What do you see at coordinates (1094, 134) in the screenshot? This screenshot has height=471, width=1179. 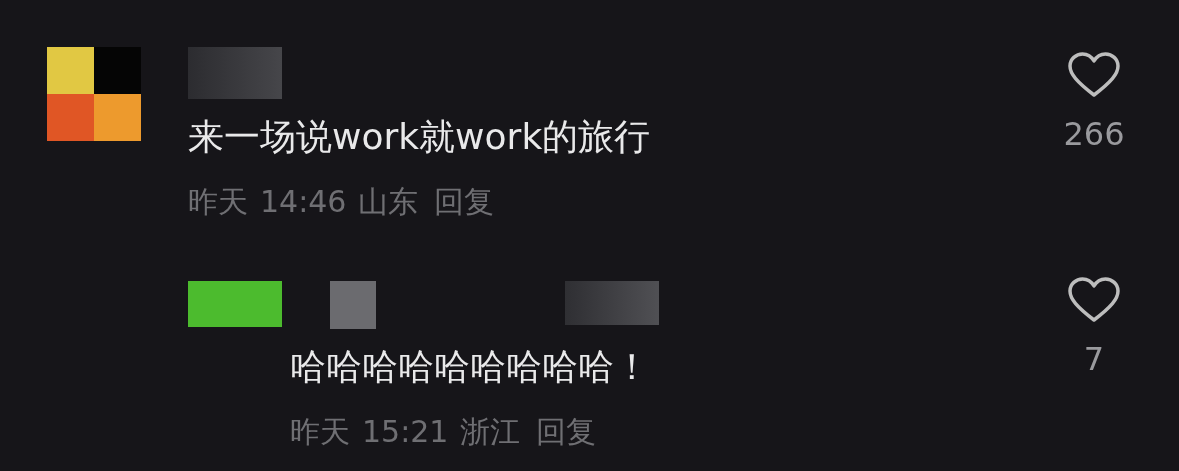 I see `like-count: 266` at bounding box center [1094, 134].